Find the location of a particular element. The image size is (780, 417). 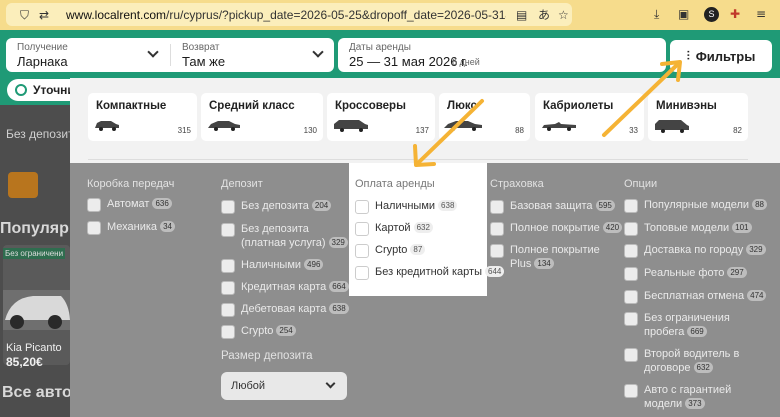

filter-option: Наличными 496 is located at coordinates (272, 265).